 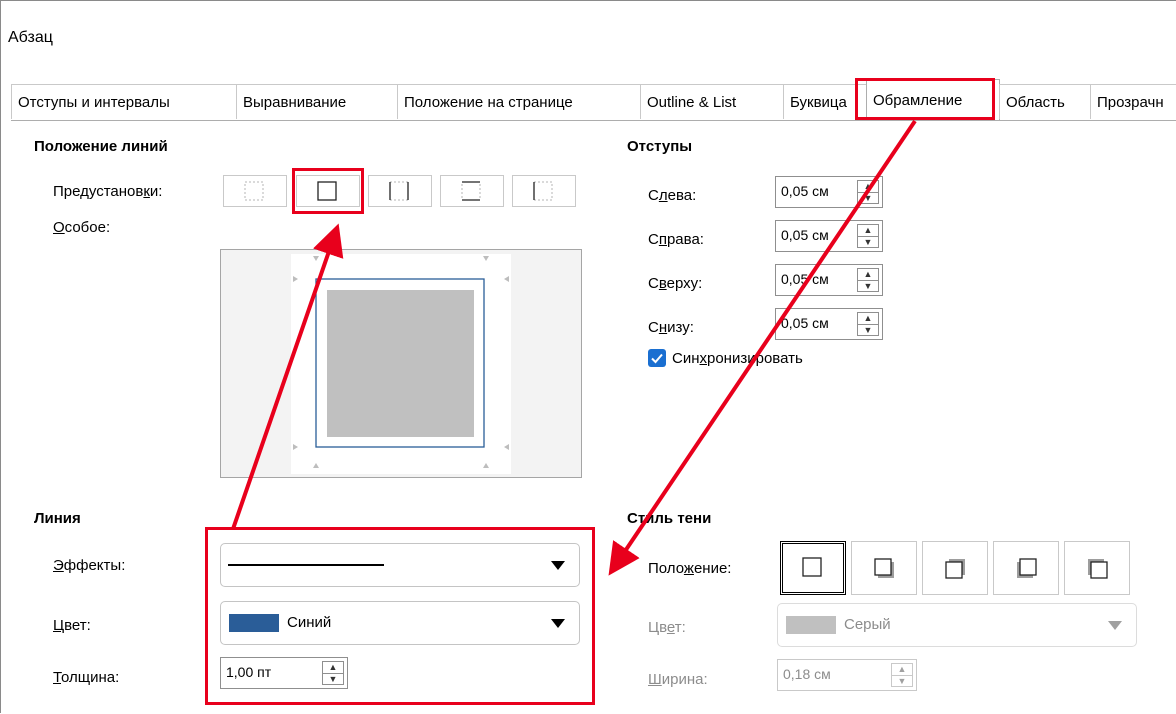 I want to click on padding-top-value: 0,05 см, so click(x=805, y=279).